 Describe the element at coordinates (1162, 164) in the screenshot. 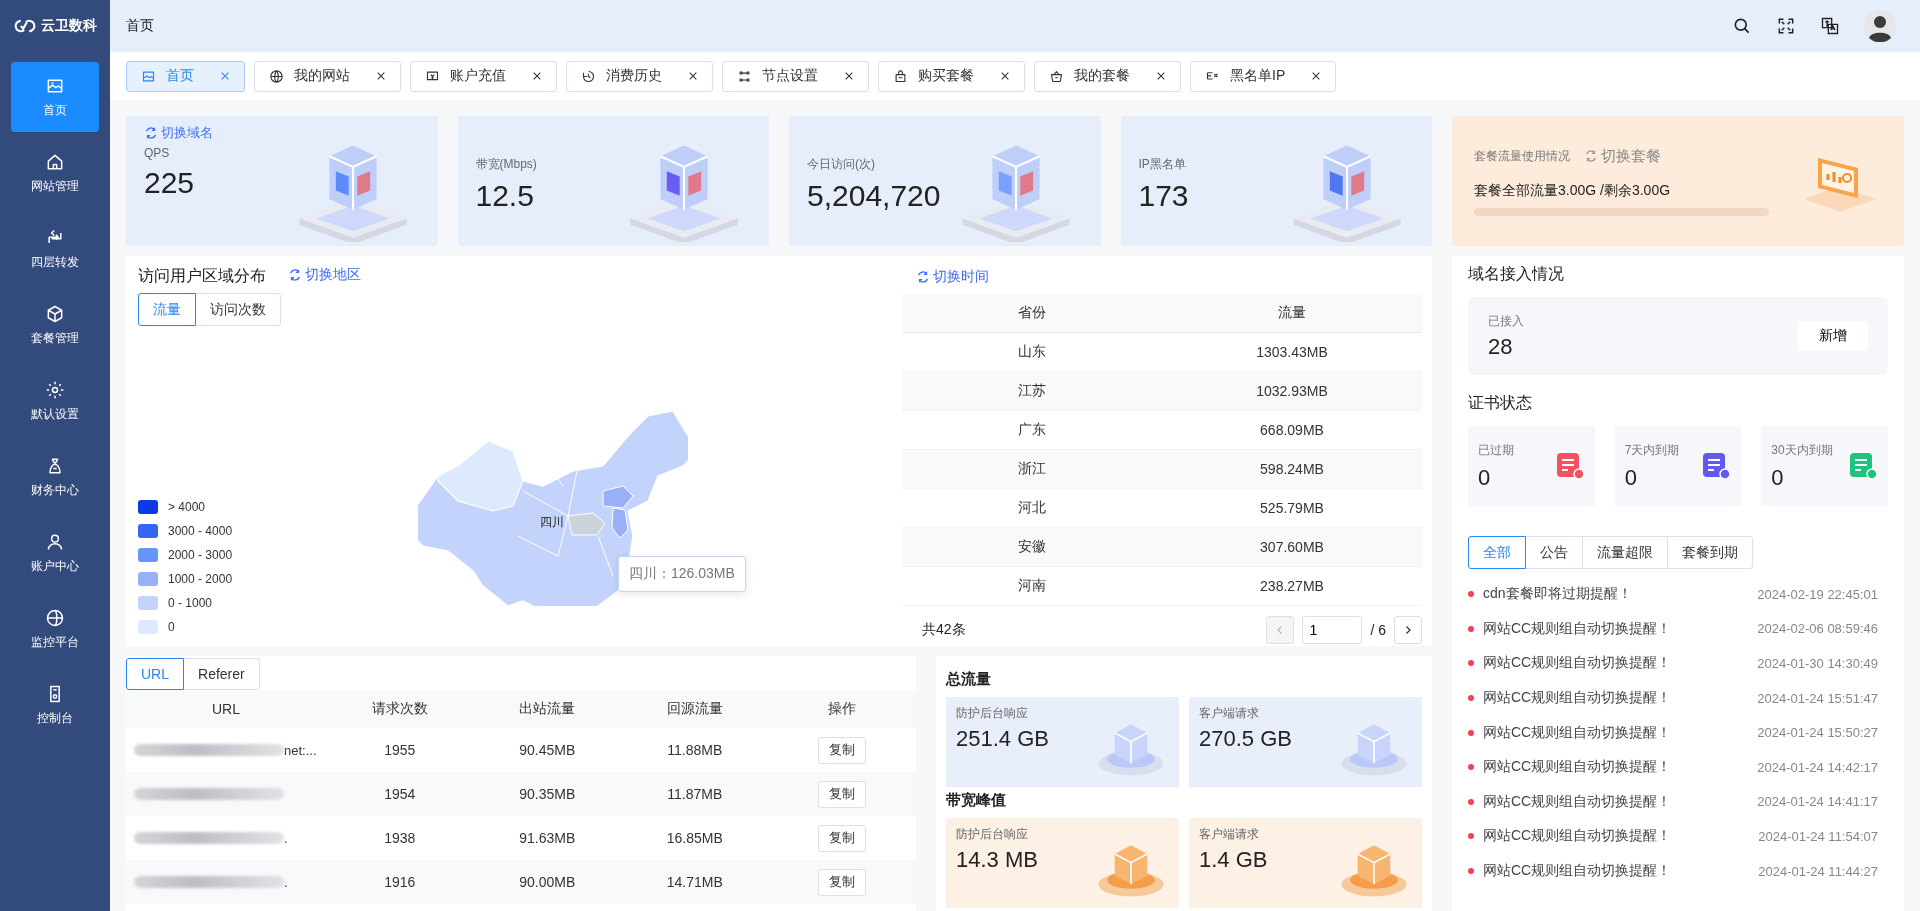

I see `stat-label: IP黑名单` at that location.